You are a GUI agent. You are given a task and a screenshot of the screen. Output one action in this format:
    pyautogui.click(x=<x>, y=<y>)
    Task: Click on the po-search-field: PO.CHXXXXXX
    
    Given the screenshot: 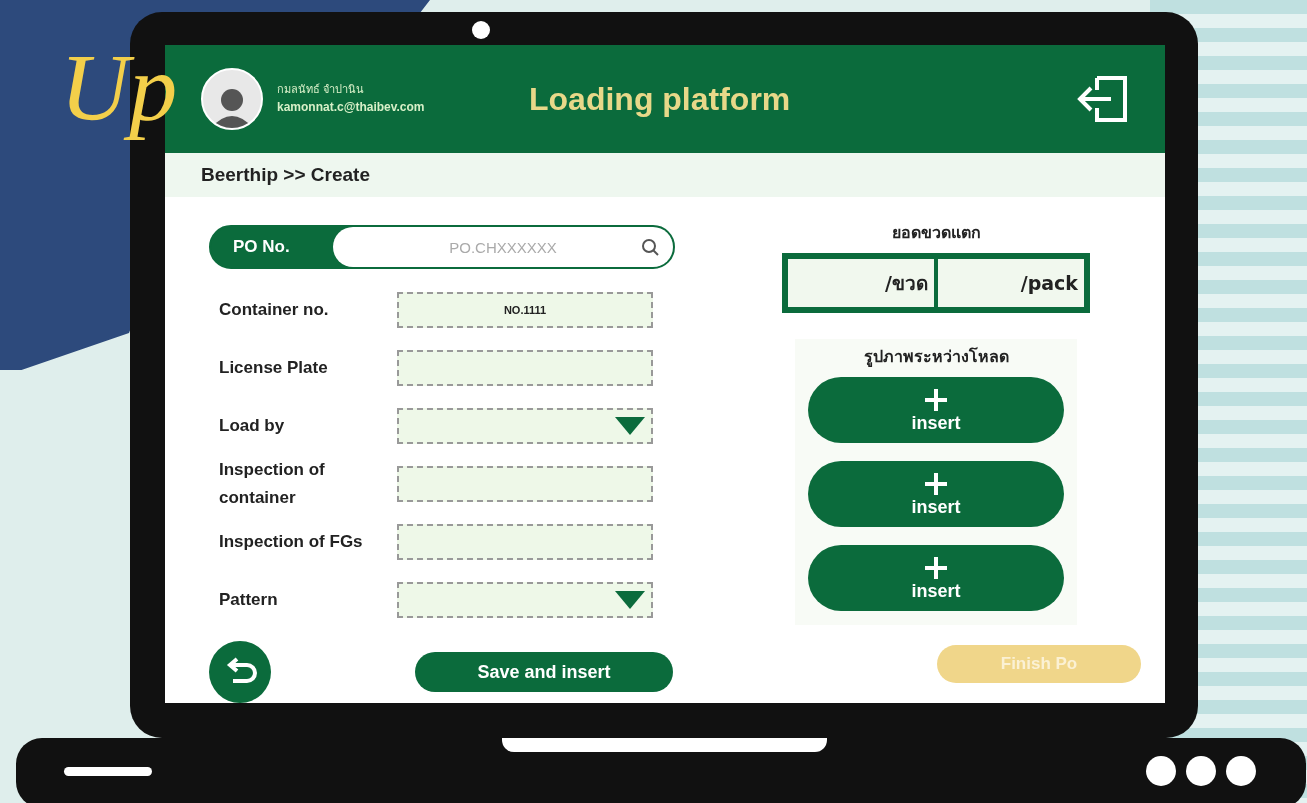 What is the action you would take?
    pyautogui.click(x=503, y=247)
    